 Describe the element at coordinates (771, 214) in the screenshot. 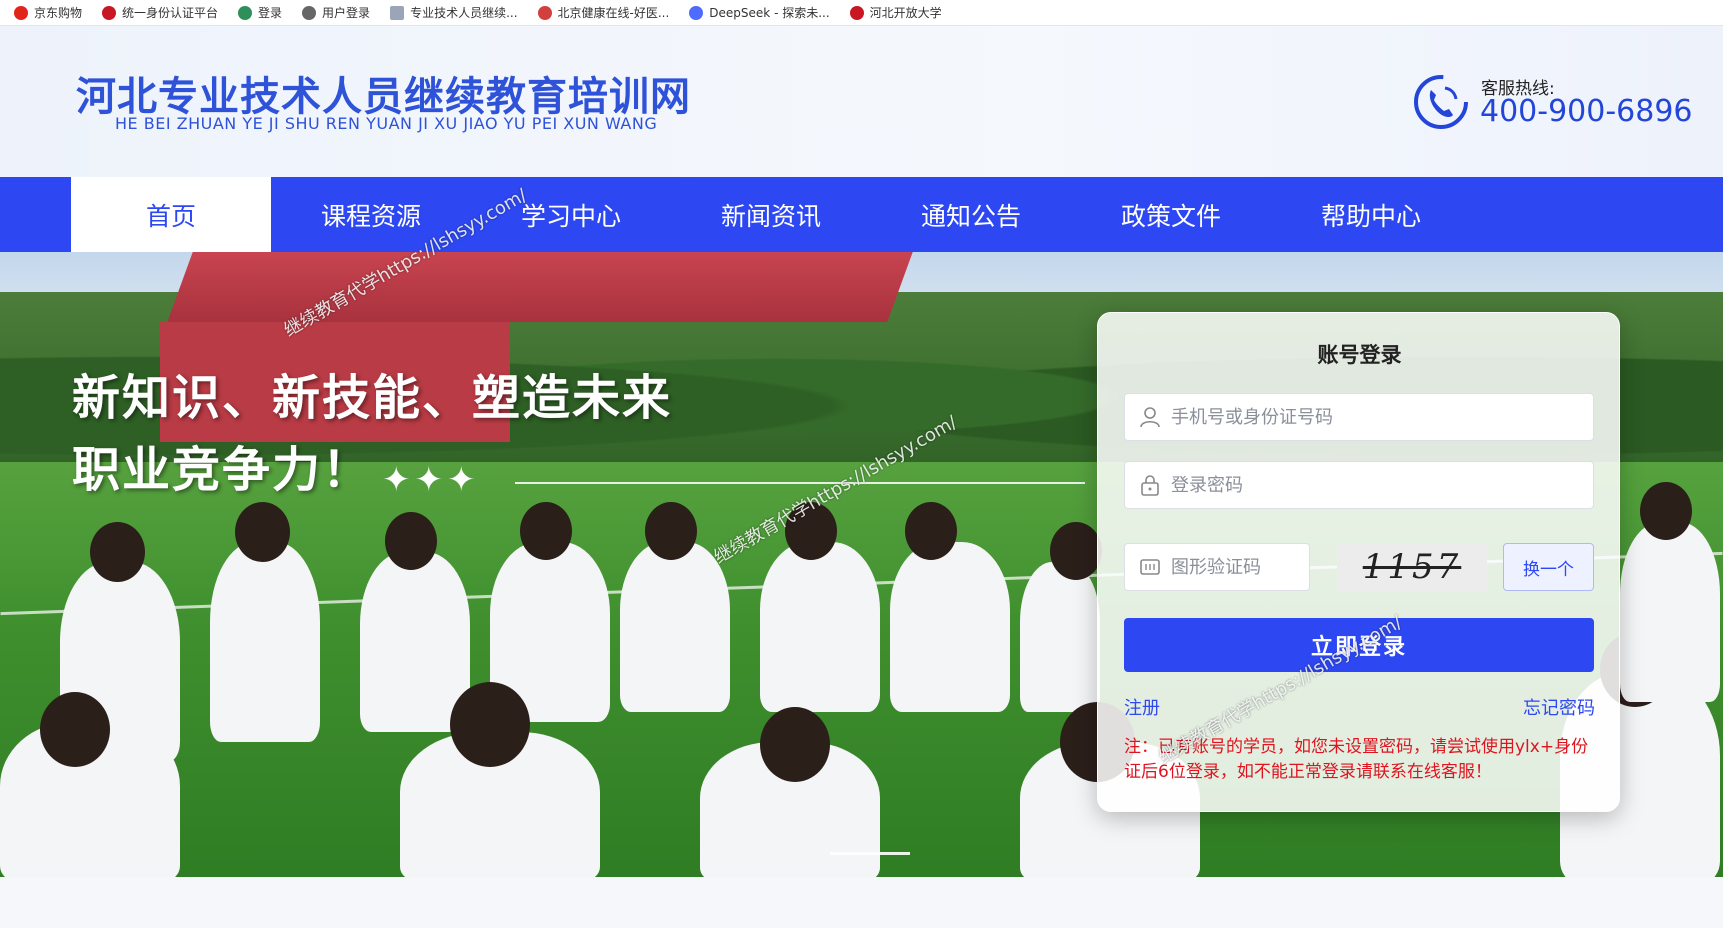

I see `nav-item-news: 新闻资讯` at that location.